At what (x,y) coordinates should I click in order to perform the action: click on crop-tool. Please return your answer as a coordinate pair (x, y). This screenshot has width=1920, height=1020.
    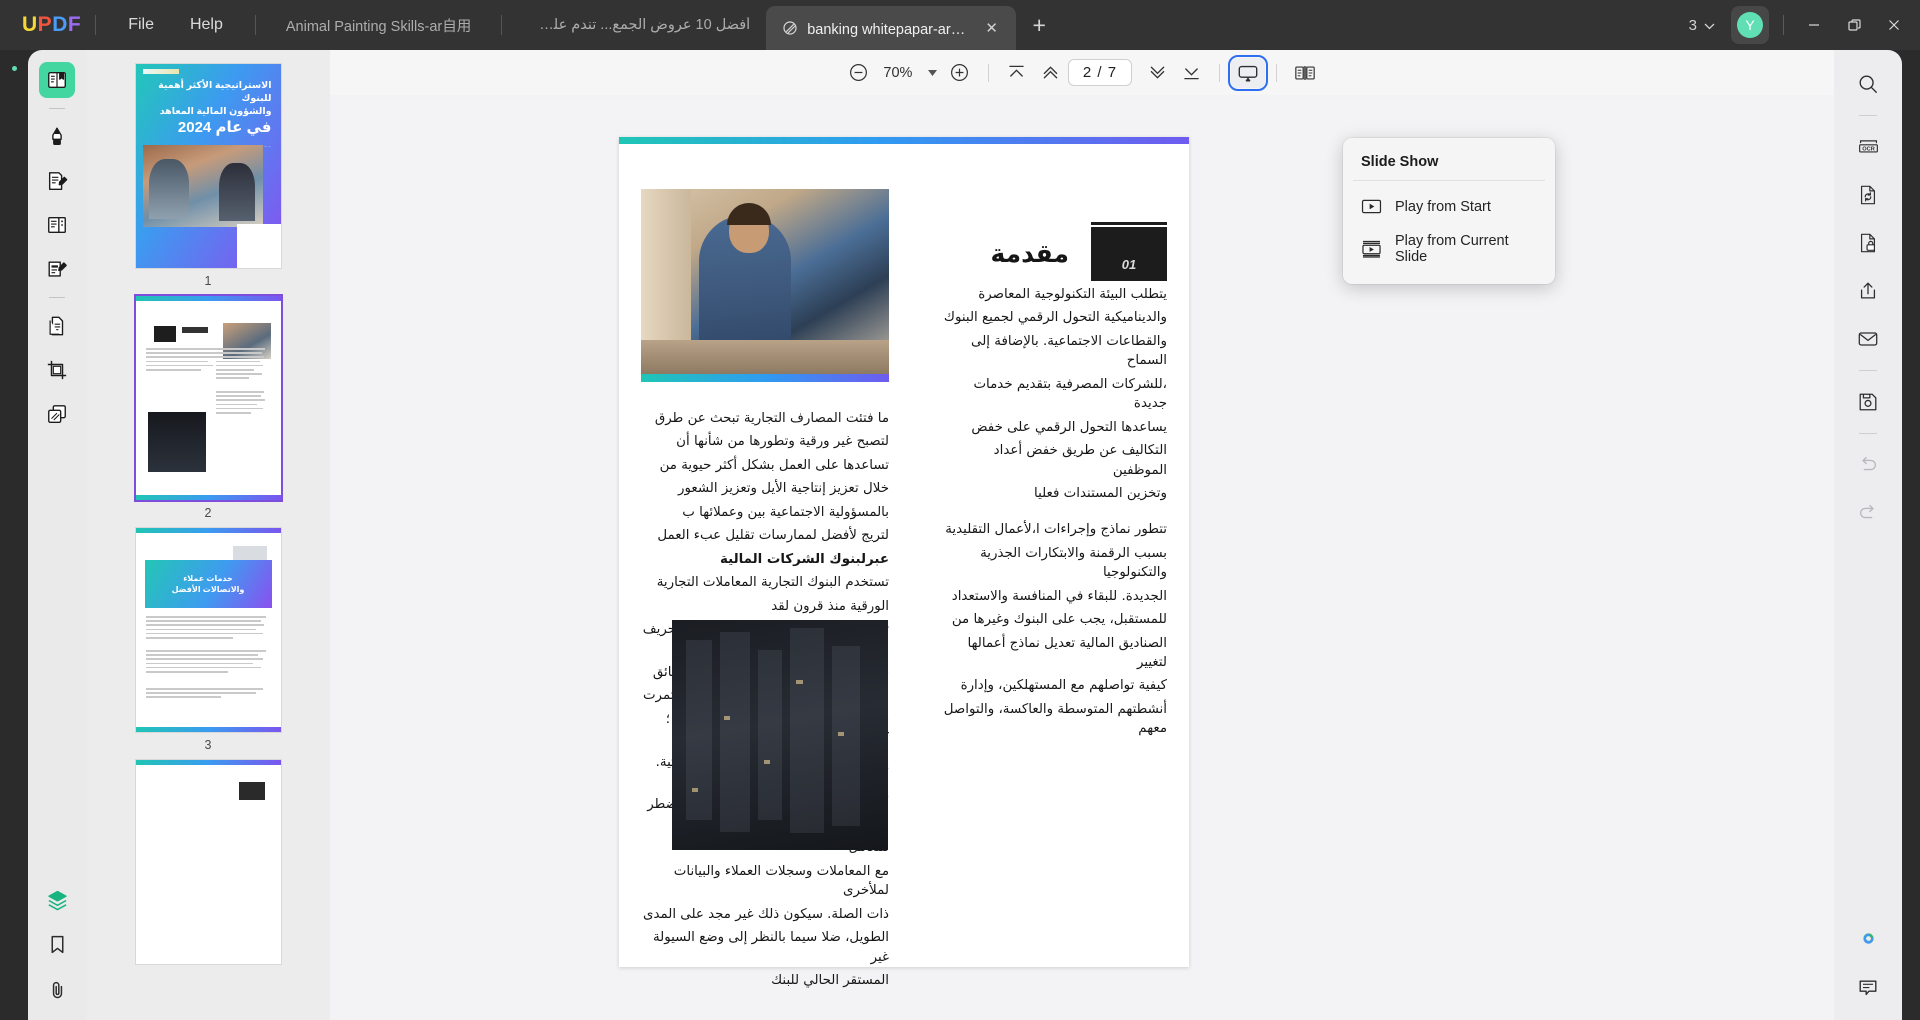
    Looking at the image, I should click on (57, 370).